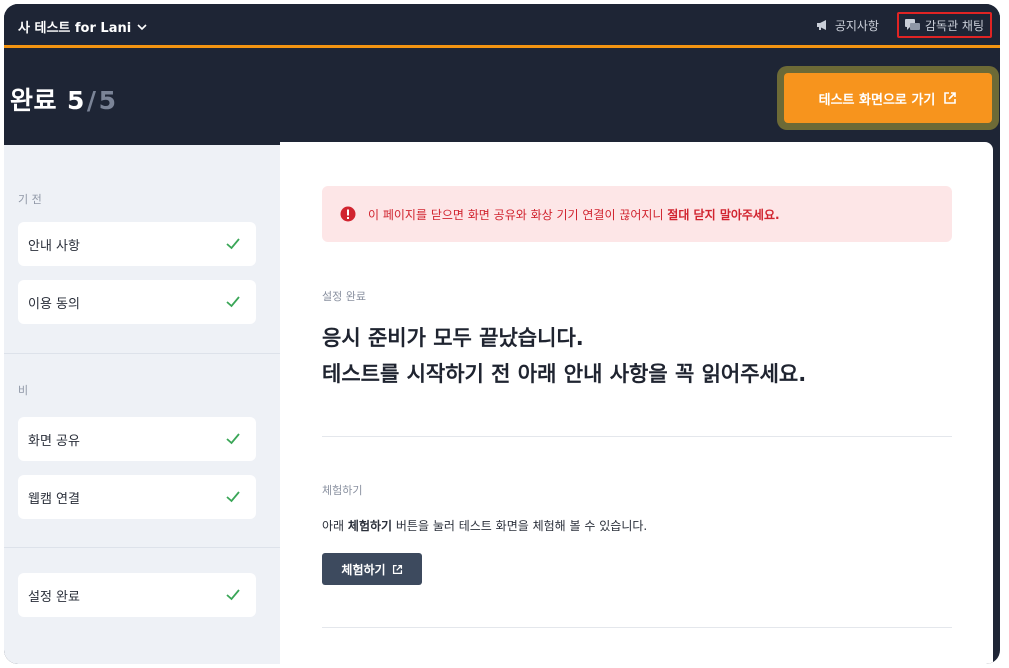 Image resolution: width=1009 pixels, height=668 pixels. I want to click on sidebar-item-webcam: 웹캠 연결, so click(137, 497).